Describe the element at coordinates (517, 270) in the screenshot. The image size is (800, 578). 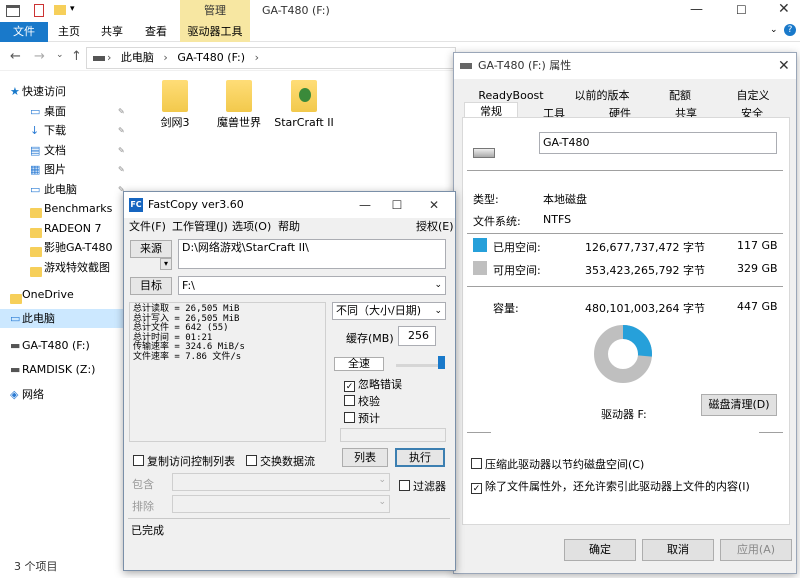
I see `free-space-label: 可用空间:` at that location.